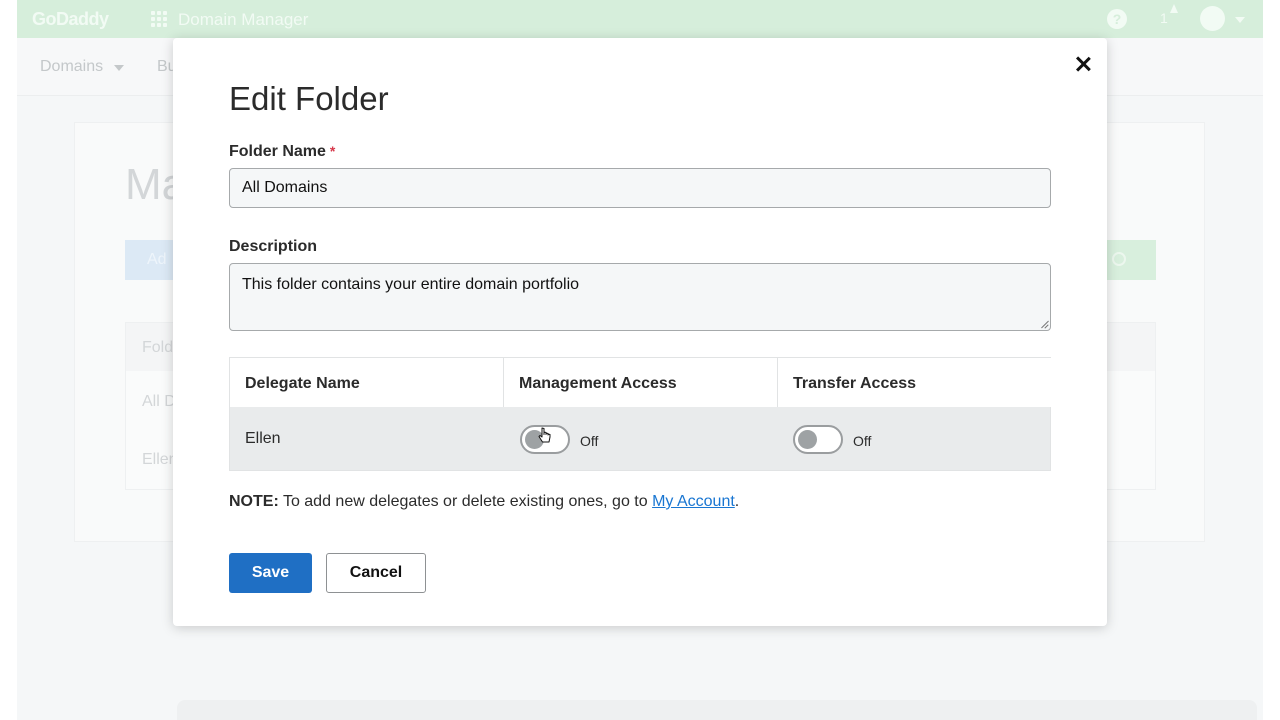 This screenshot has width=1280, height=720. Describe the element at coordinates (818, 439) in the screenshot. I see `transfer-access-toggle` at that location.